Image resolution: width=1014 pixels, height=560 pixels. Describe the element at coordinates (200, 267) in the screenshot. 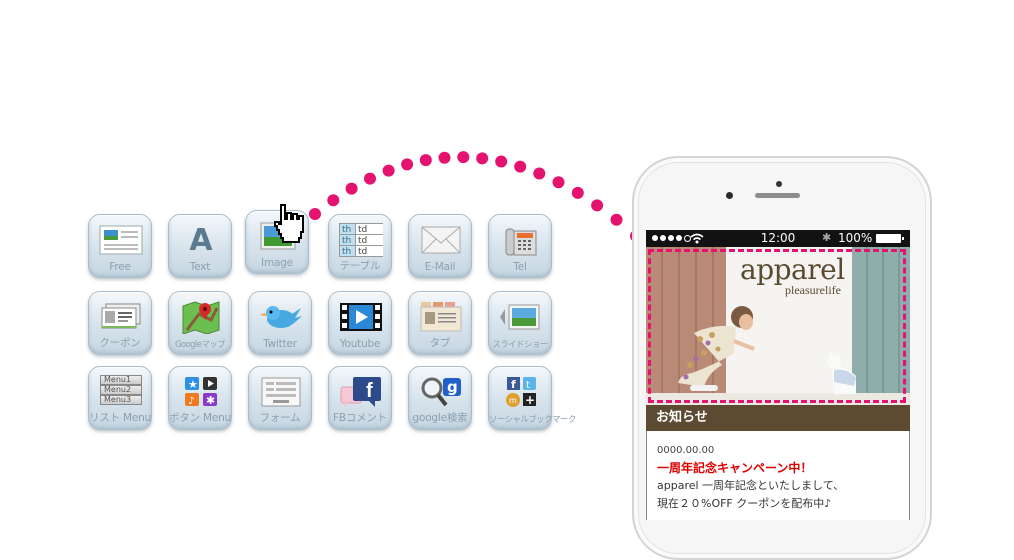

I see `widget-label: Text` at that location.